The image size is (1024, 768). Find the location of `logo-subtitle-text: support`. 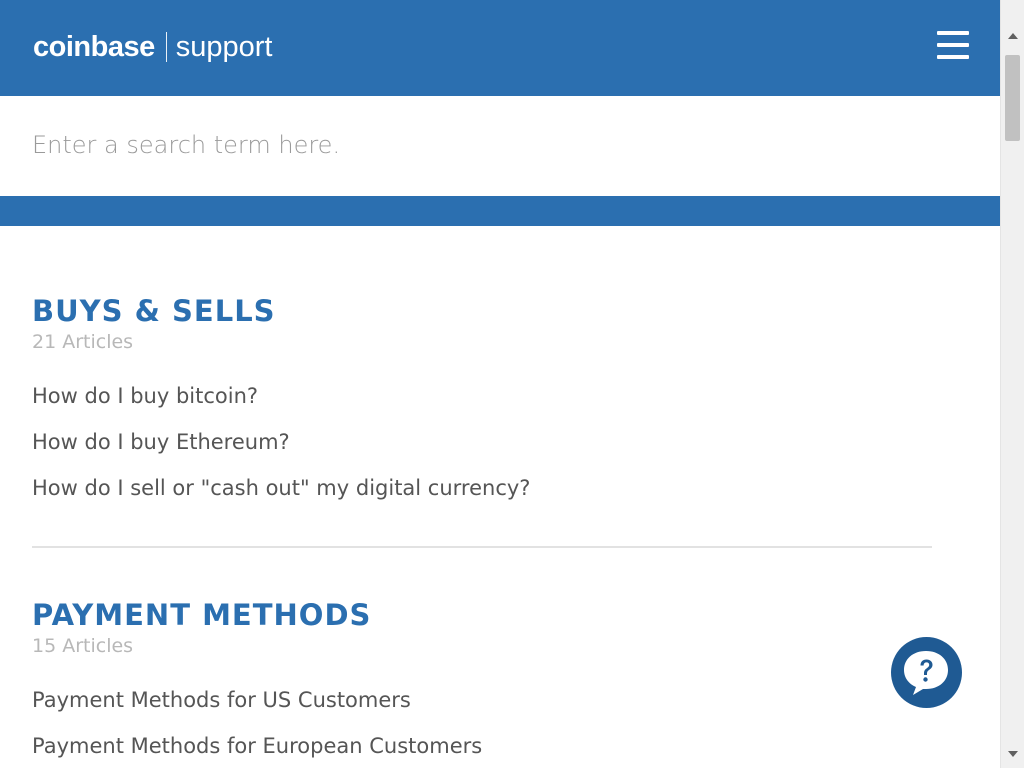

logo-subtitle-text: support is located at coordinates (224, 46).